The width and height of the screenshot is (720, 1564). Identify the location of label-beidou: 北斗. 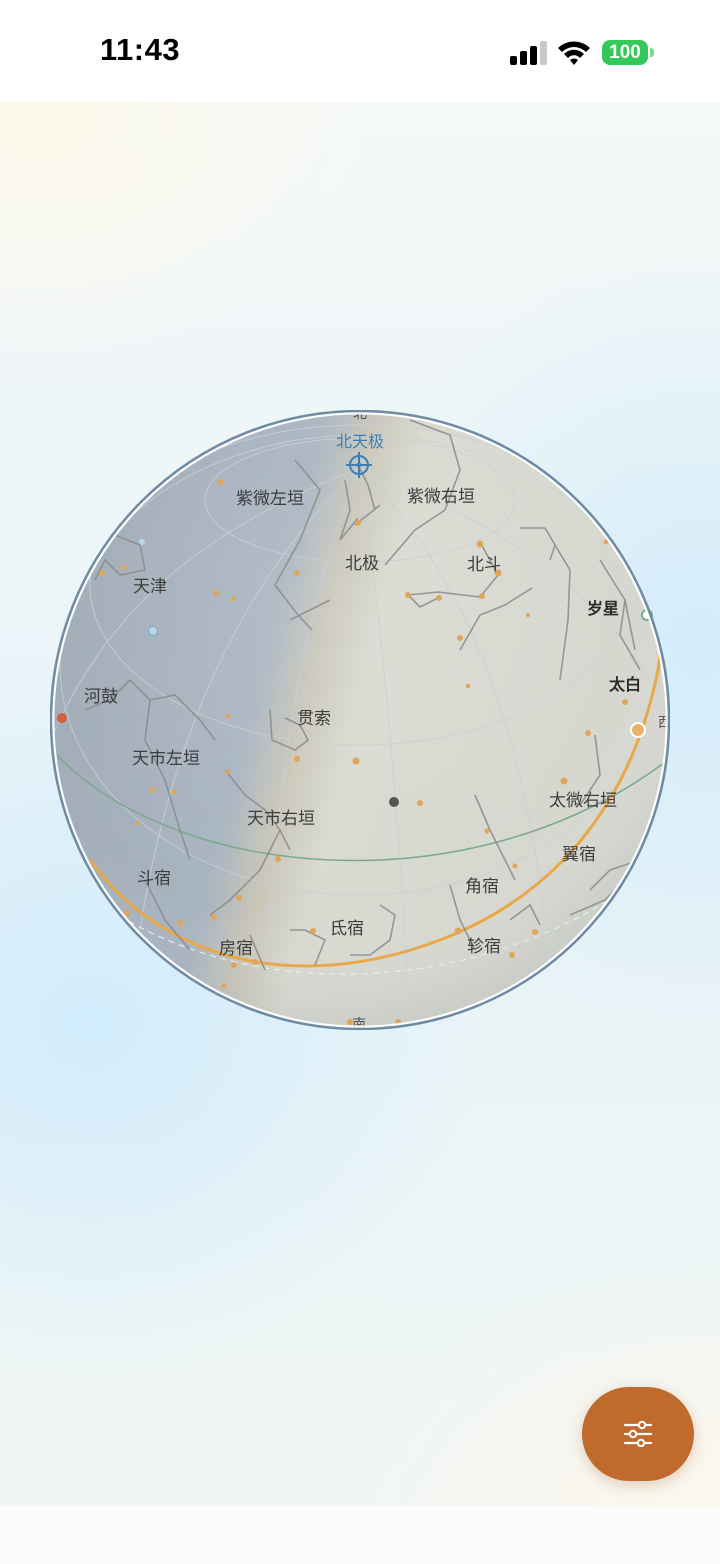
(484, 565).